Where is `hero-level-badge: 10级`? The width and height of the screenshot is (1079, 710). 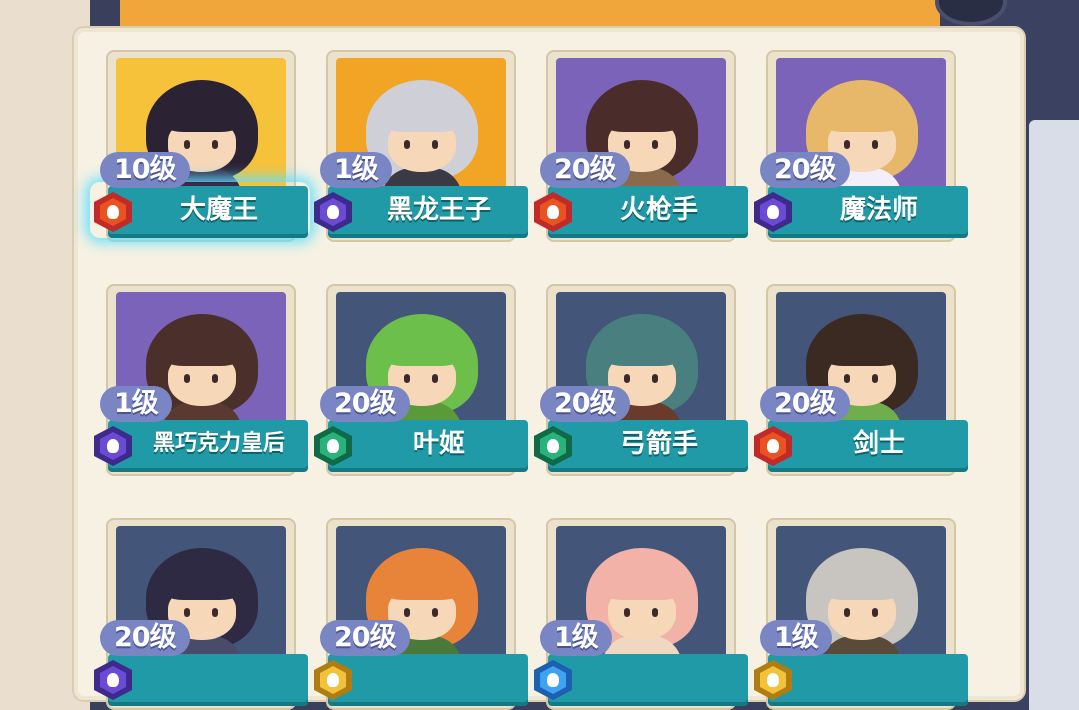
hero-level-badge: 10级 is located at coordinates (145, 170).